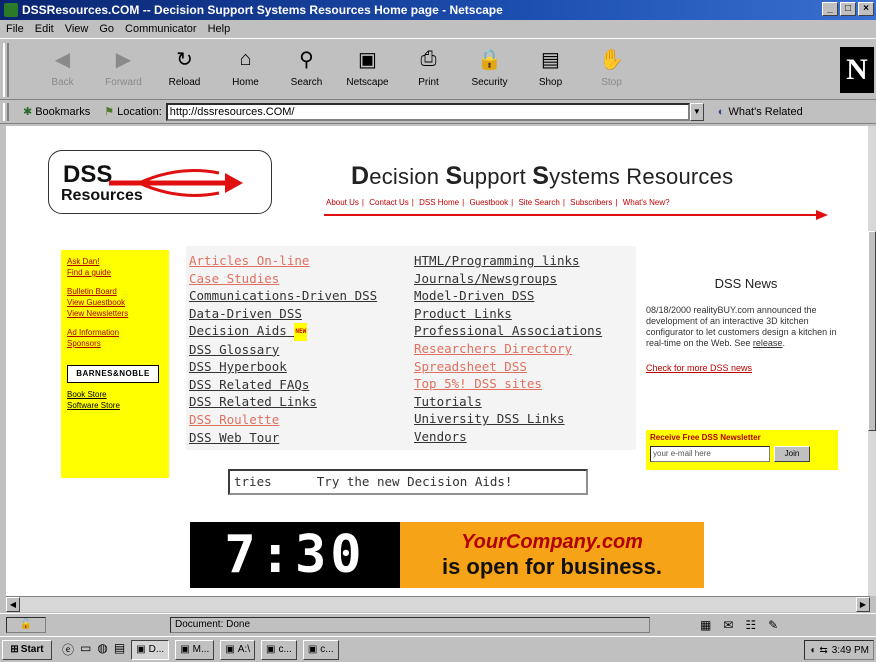 This screenshot has height=662, width=876. What do you see at coordinates (863, 604) in the screenshot?
I see `scroll-right-icon: ▶` at bounding box center [863, 604].